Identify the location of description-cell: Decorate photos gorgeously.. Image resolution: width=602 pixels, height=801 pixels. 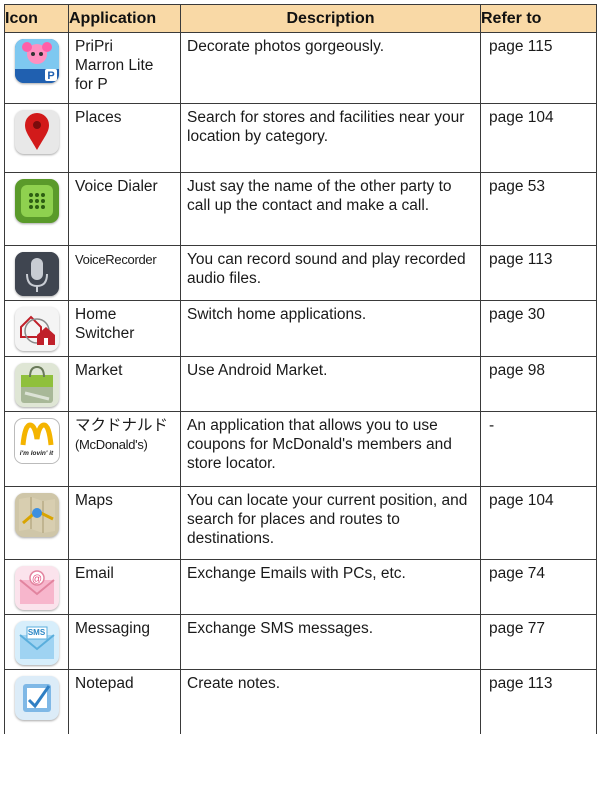
(330, 68).